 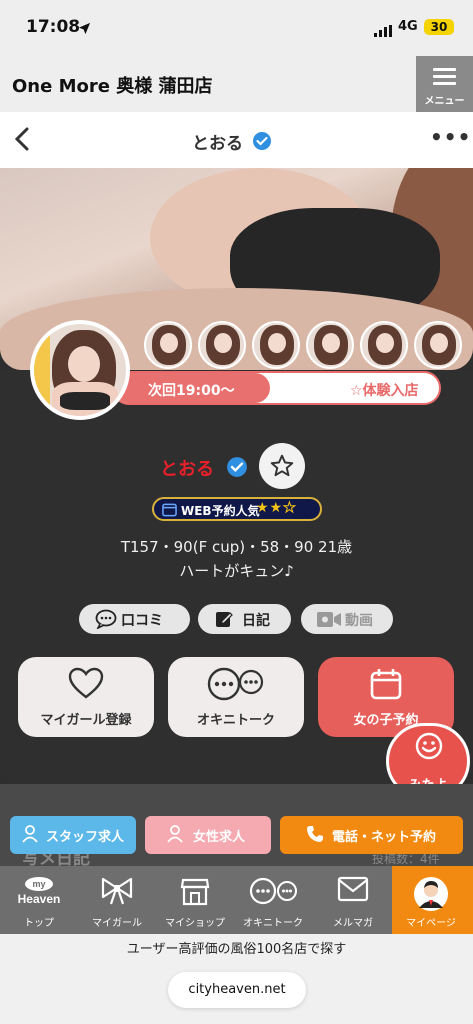 I want to click on schedule-bar: 次回19:00〜 ☆体験入店, so click(x=276, y=388).